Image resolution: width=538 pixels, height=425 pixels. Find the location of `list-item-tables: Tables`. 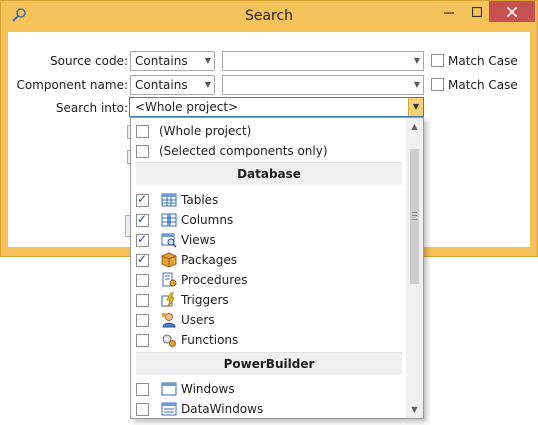

list-item-tables: Tables is located at coordinates (269, 200).